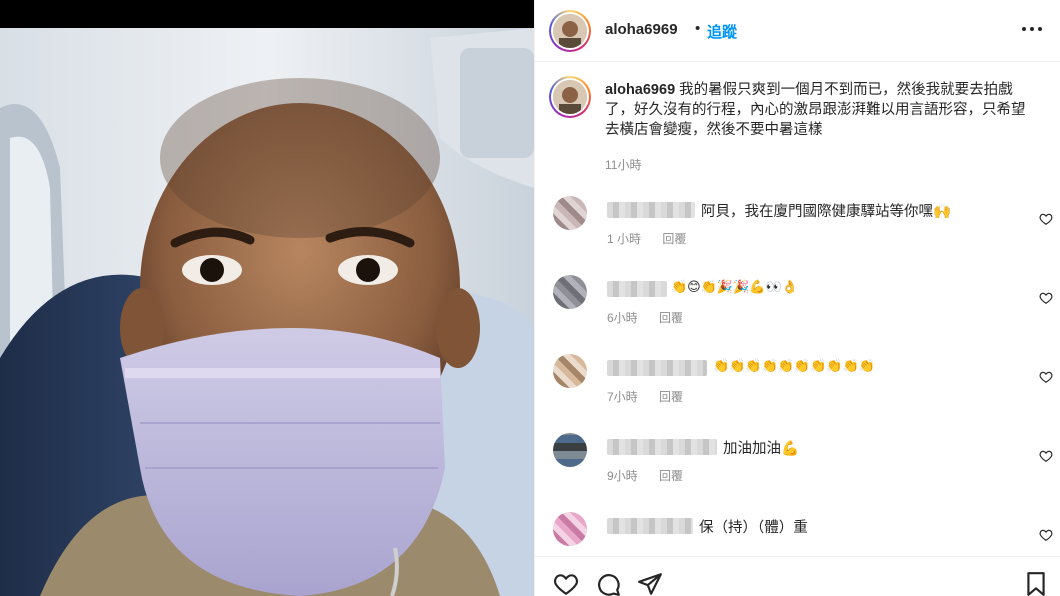 This screenshot has height=596, width=1060. What do you see at coordinates (797, 31) in the screenshot?
I see `post-header: aloha6969 • 追蹤` at bounding box center [797, 31].